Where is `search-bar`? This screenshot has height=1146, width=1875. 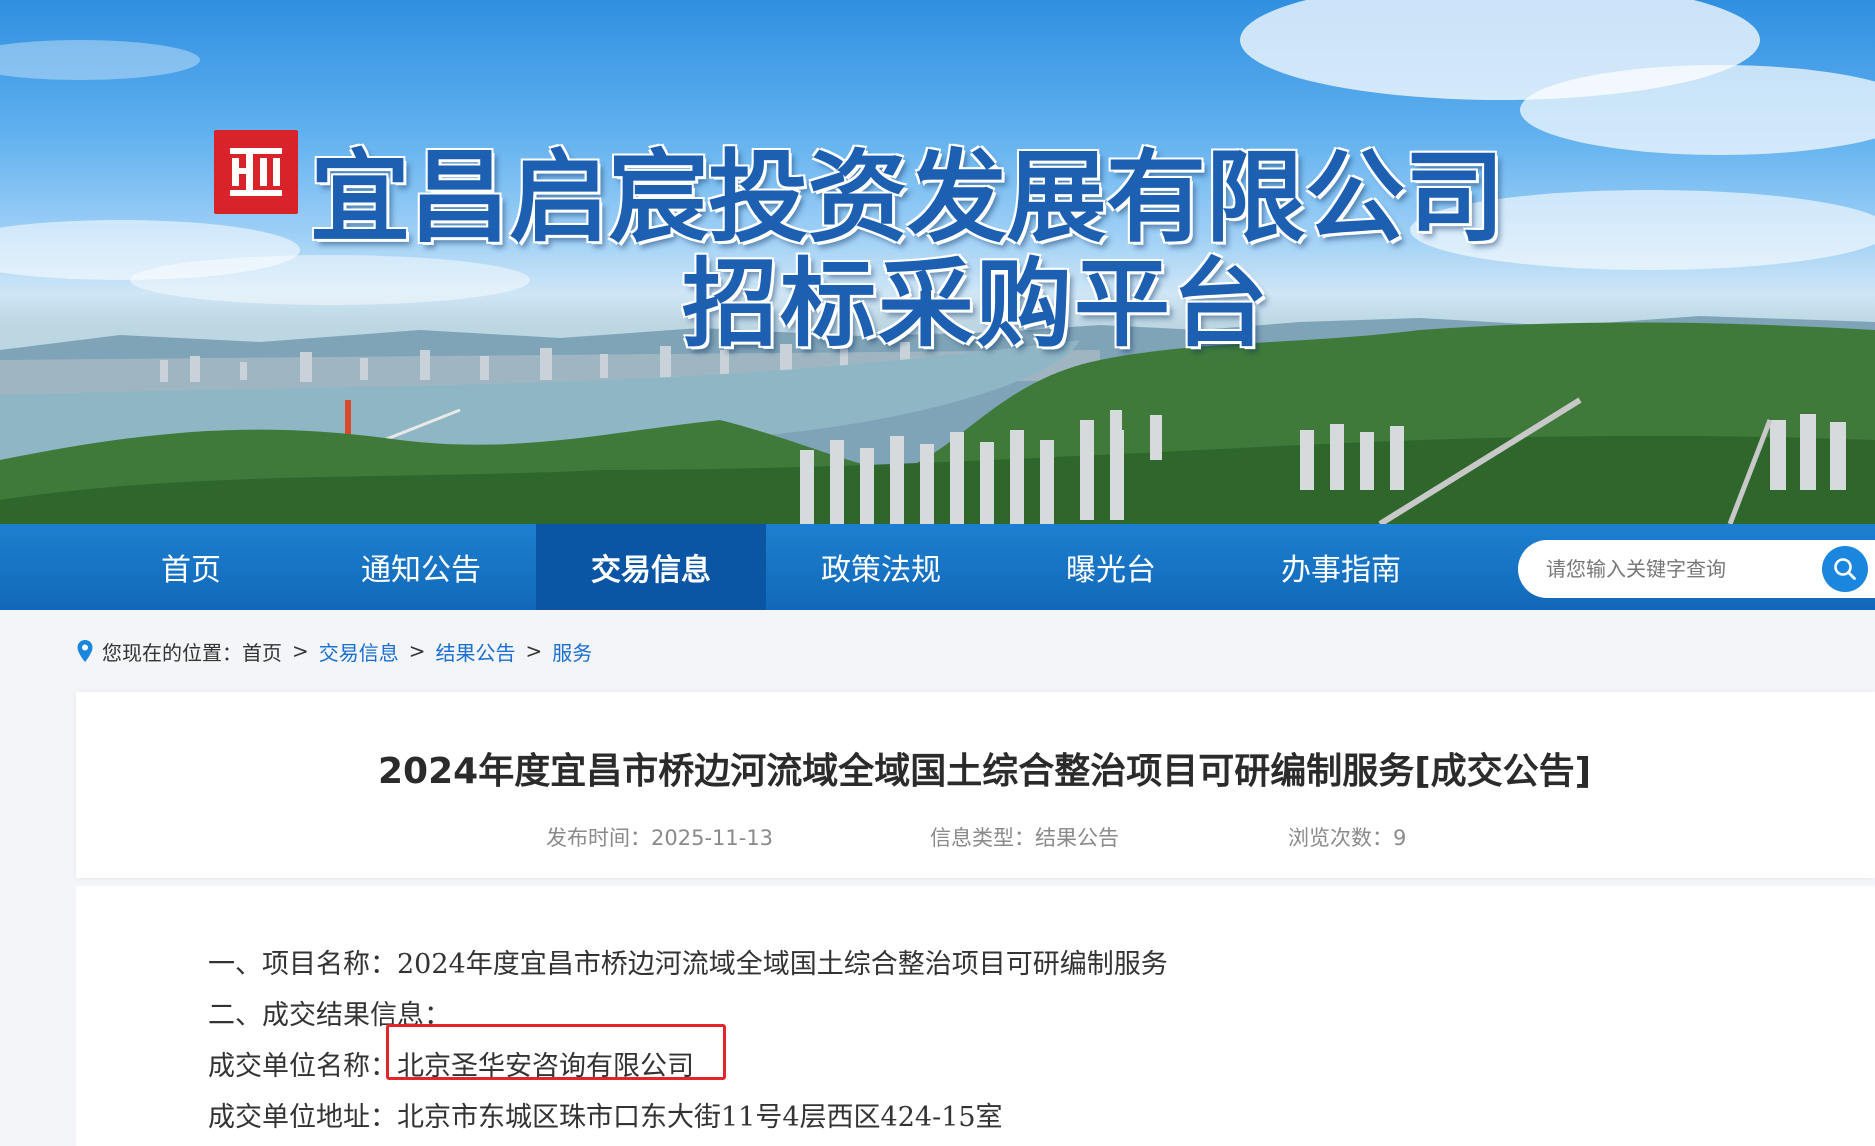 search-bar is located at coordinates (1696, 569).